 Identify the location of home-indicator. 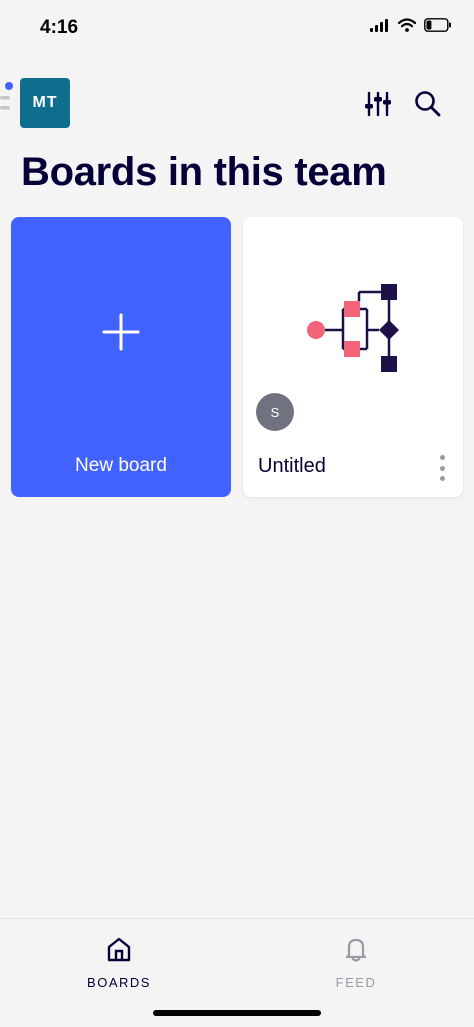
(237, 1013).